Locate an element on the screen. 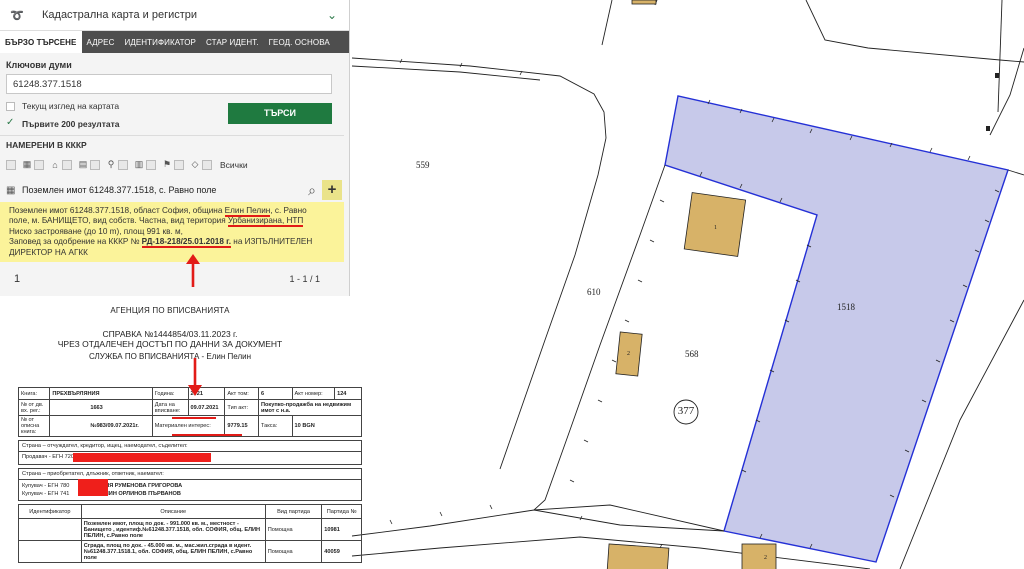 Image resolution: width=1024 pixels, height=569 pixels. entry-date-value: 09.07.2021 is located at coordinates (206, 407).